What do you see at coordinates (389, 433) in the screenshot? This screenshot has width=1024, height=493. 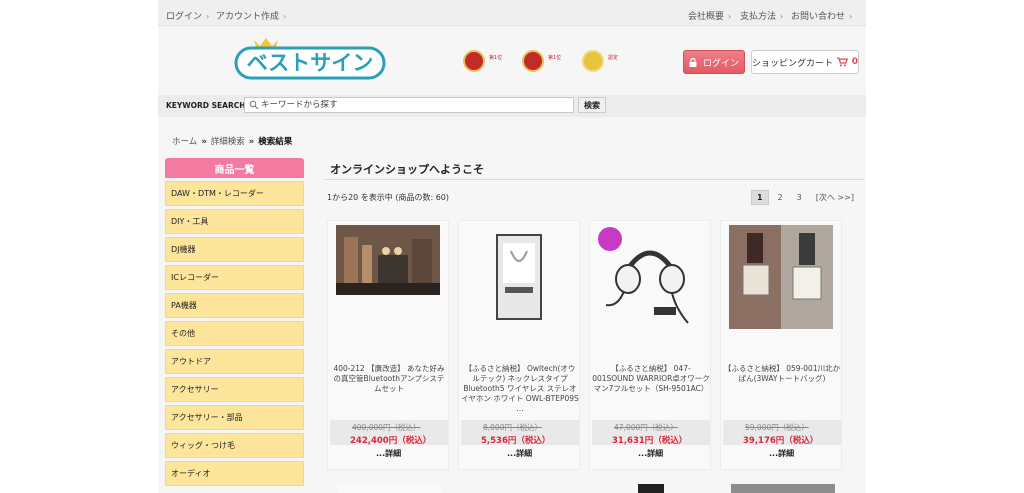 I see `price-box: 400,000円（税込） 242,400円（税込）` at bounding box center [389, 433].